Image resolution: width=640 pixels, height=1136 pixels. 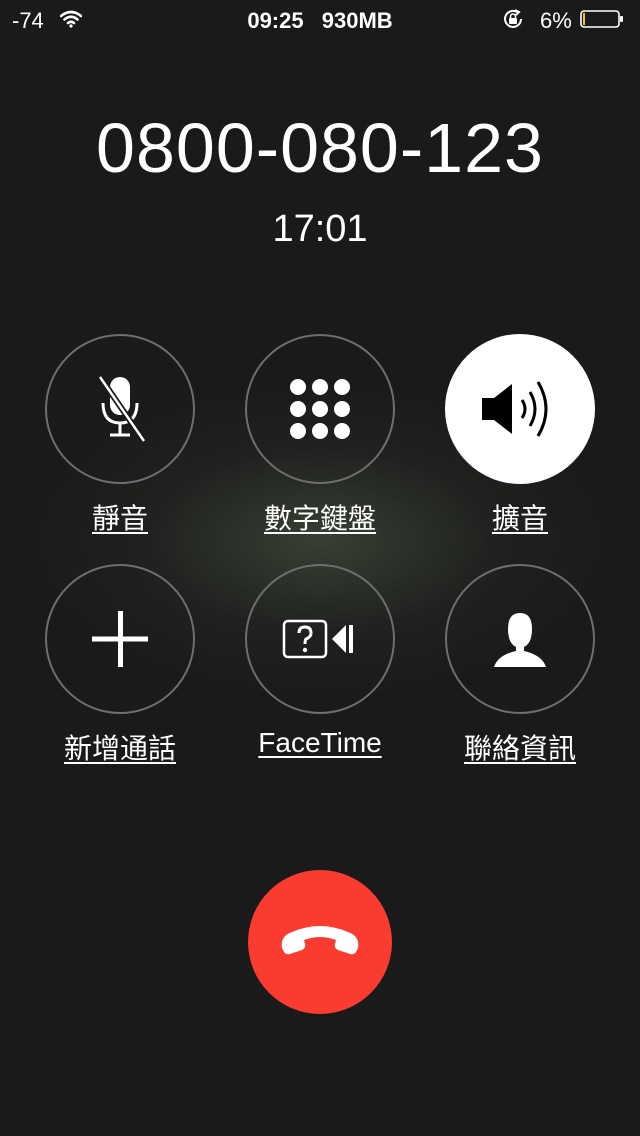 I want to click on keypad-button, so click(x=320, y=409).